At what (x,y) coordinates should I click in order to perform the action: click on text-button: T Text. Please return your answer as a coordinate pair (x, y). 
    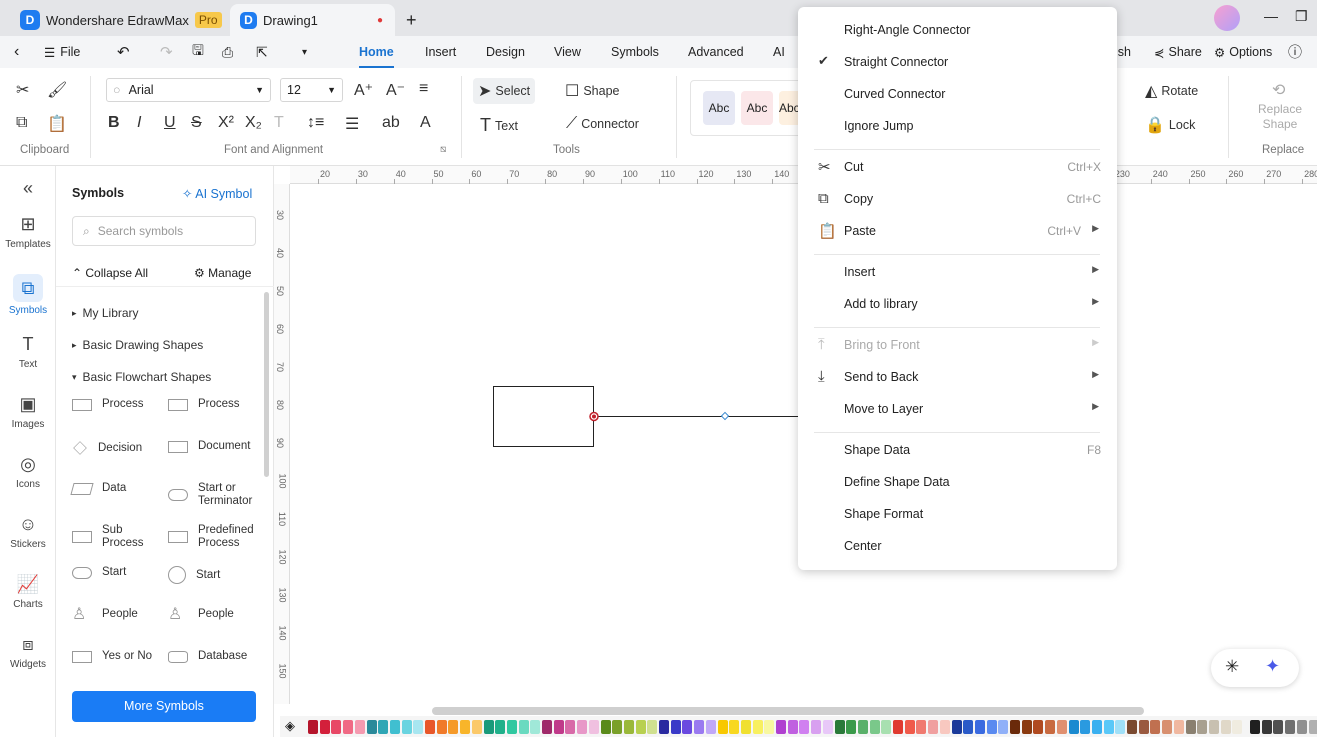
    Looking at the image, I should click on (499, 125).